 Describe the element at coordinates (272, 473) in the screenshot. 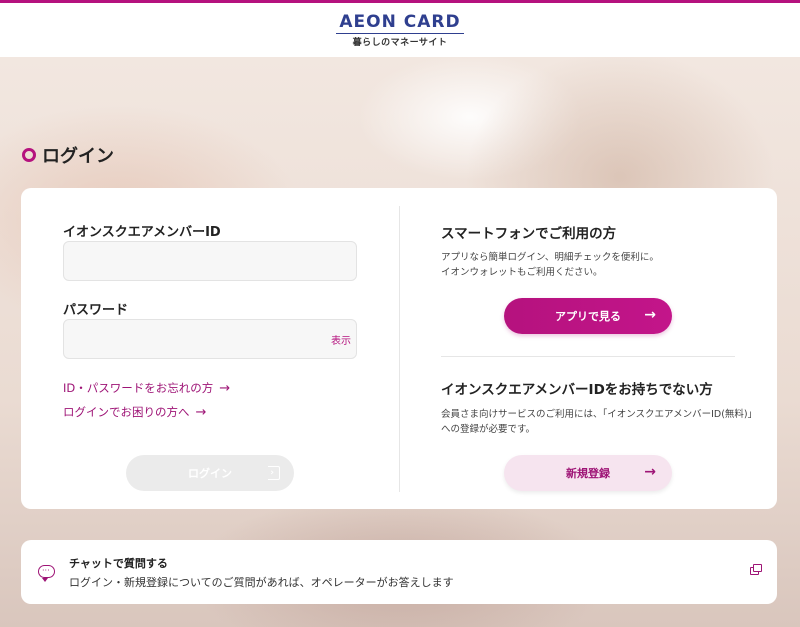

I see `login-arrow-icon: ›` at that location.